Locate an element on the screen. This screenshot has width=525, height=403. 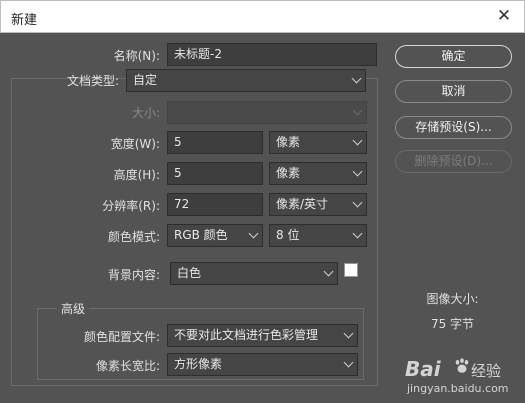
width-unit-value: 像素 is located at coordinates (288, 142).